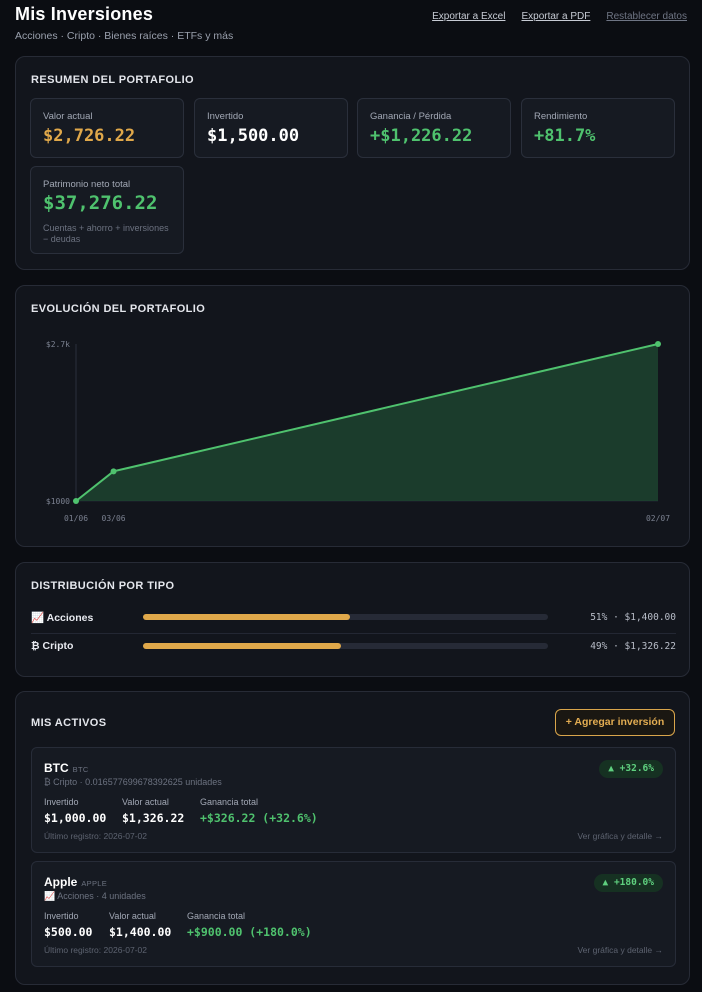 The width and height of the screenshot is (702, 992). Describe the element at coordinates (100, 203) in the screenshot. I see `stat-value: $37,276.22` at that location.